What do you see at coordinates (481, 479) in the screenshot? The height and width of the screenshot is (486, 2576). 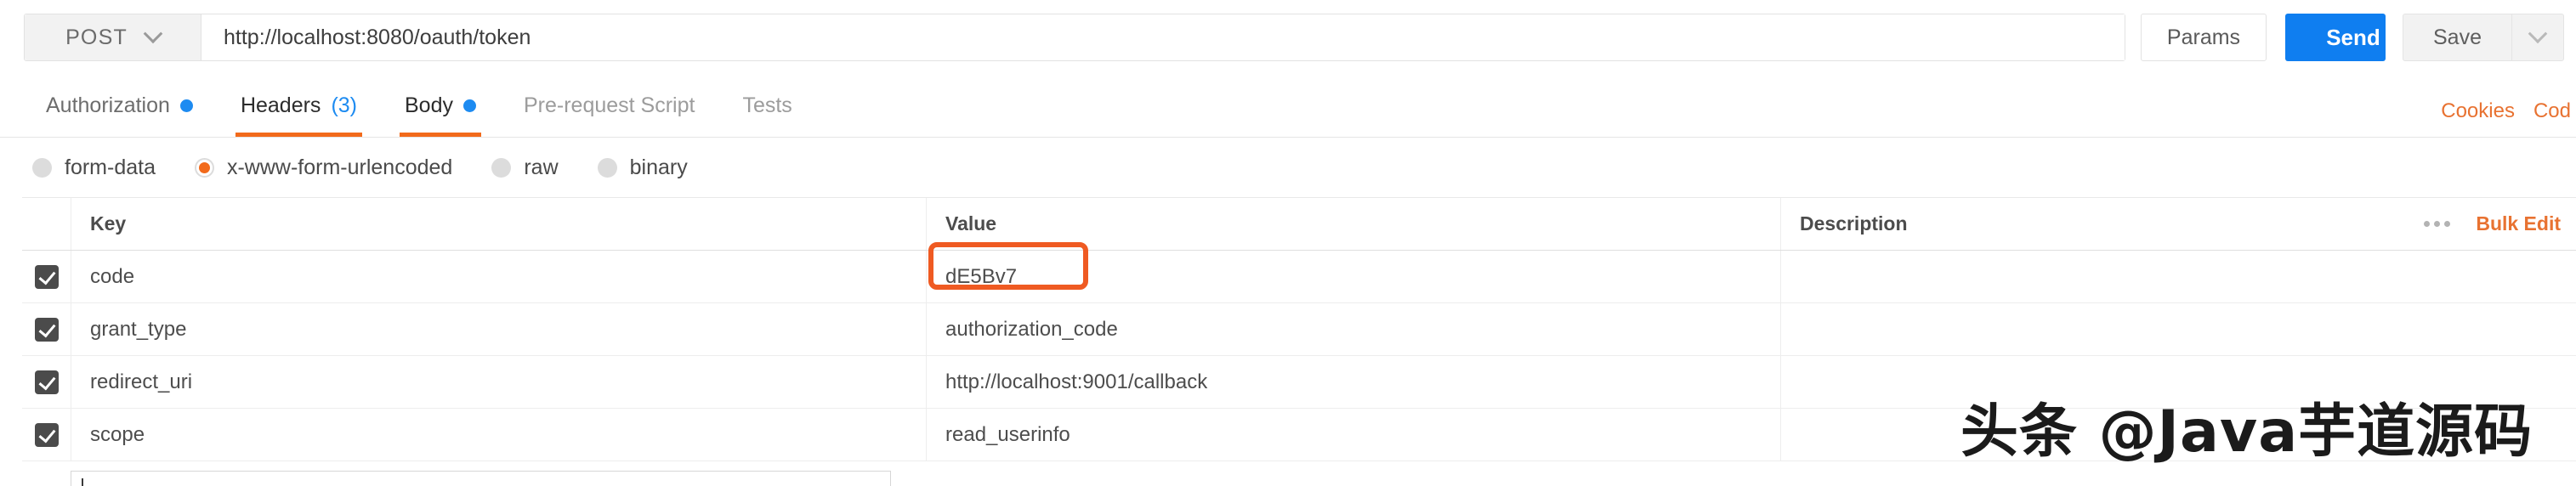 I see `new-param-key-input` at bounding box center [481, 479].